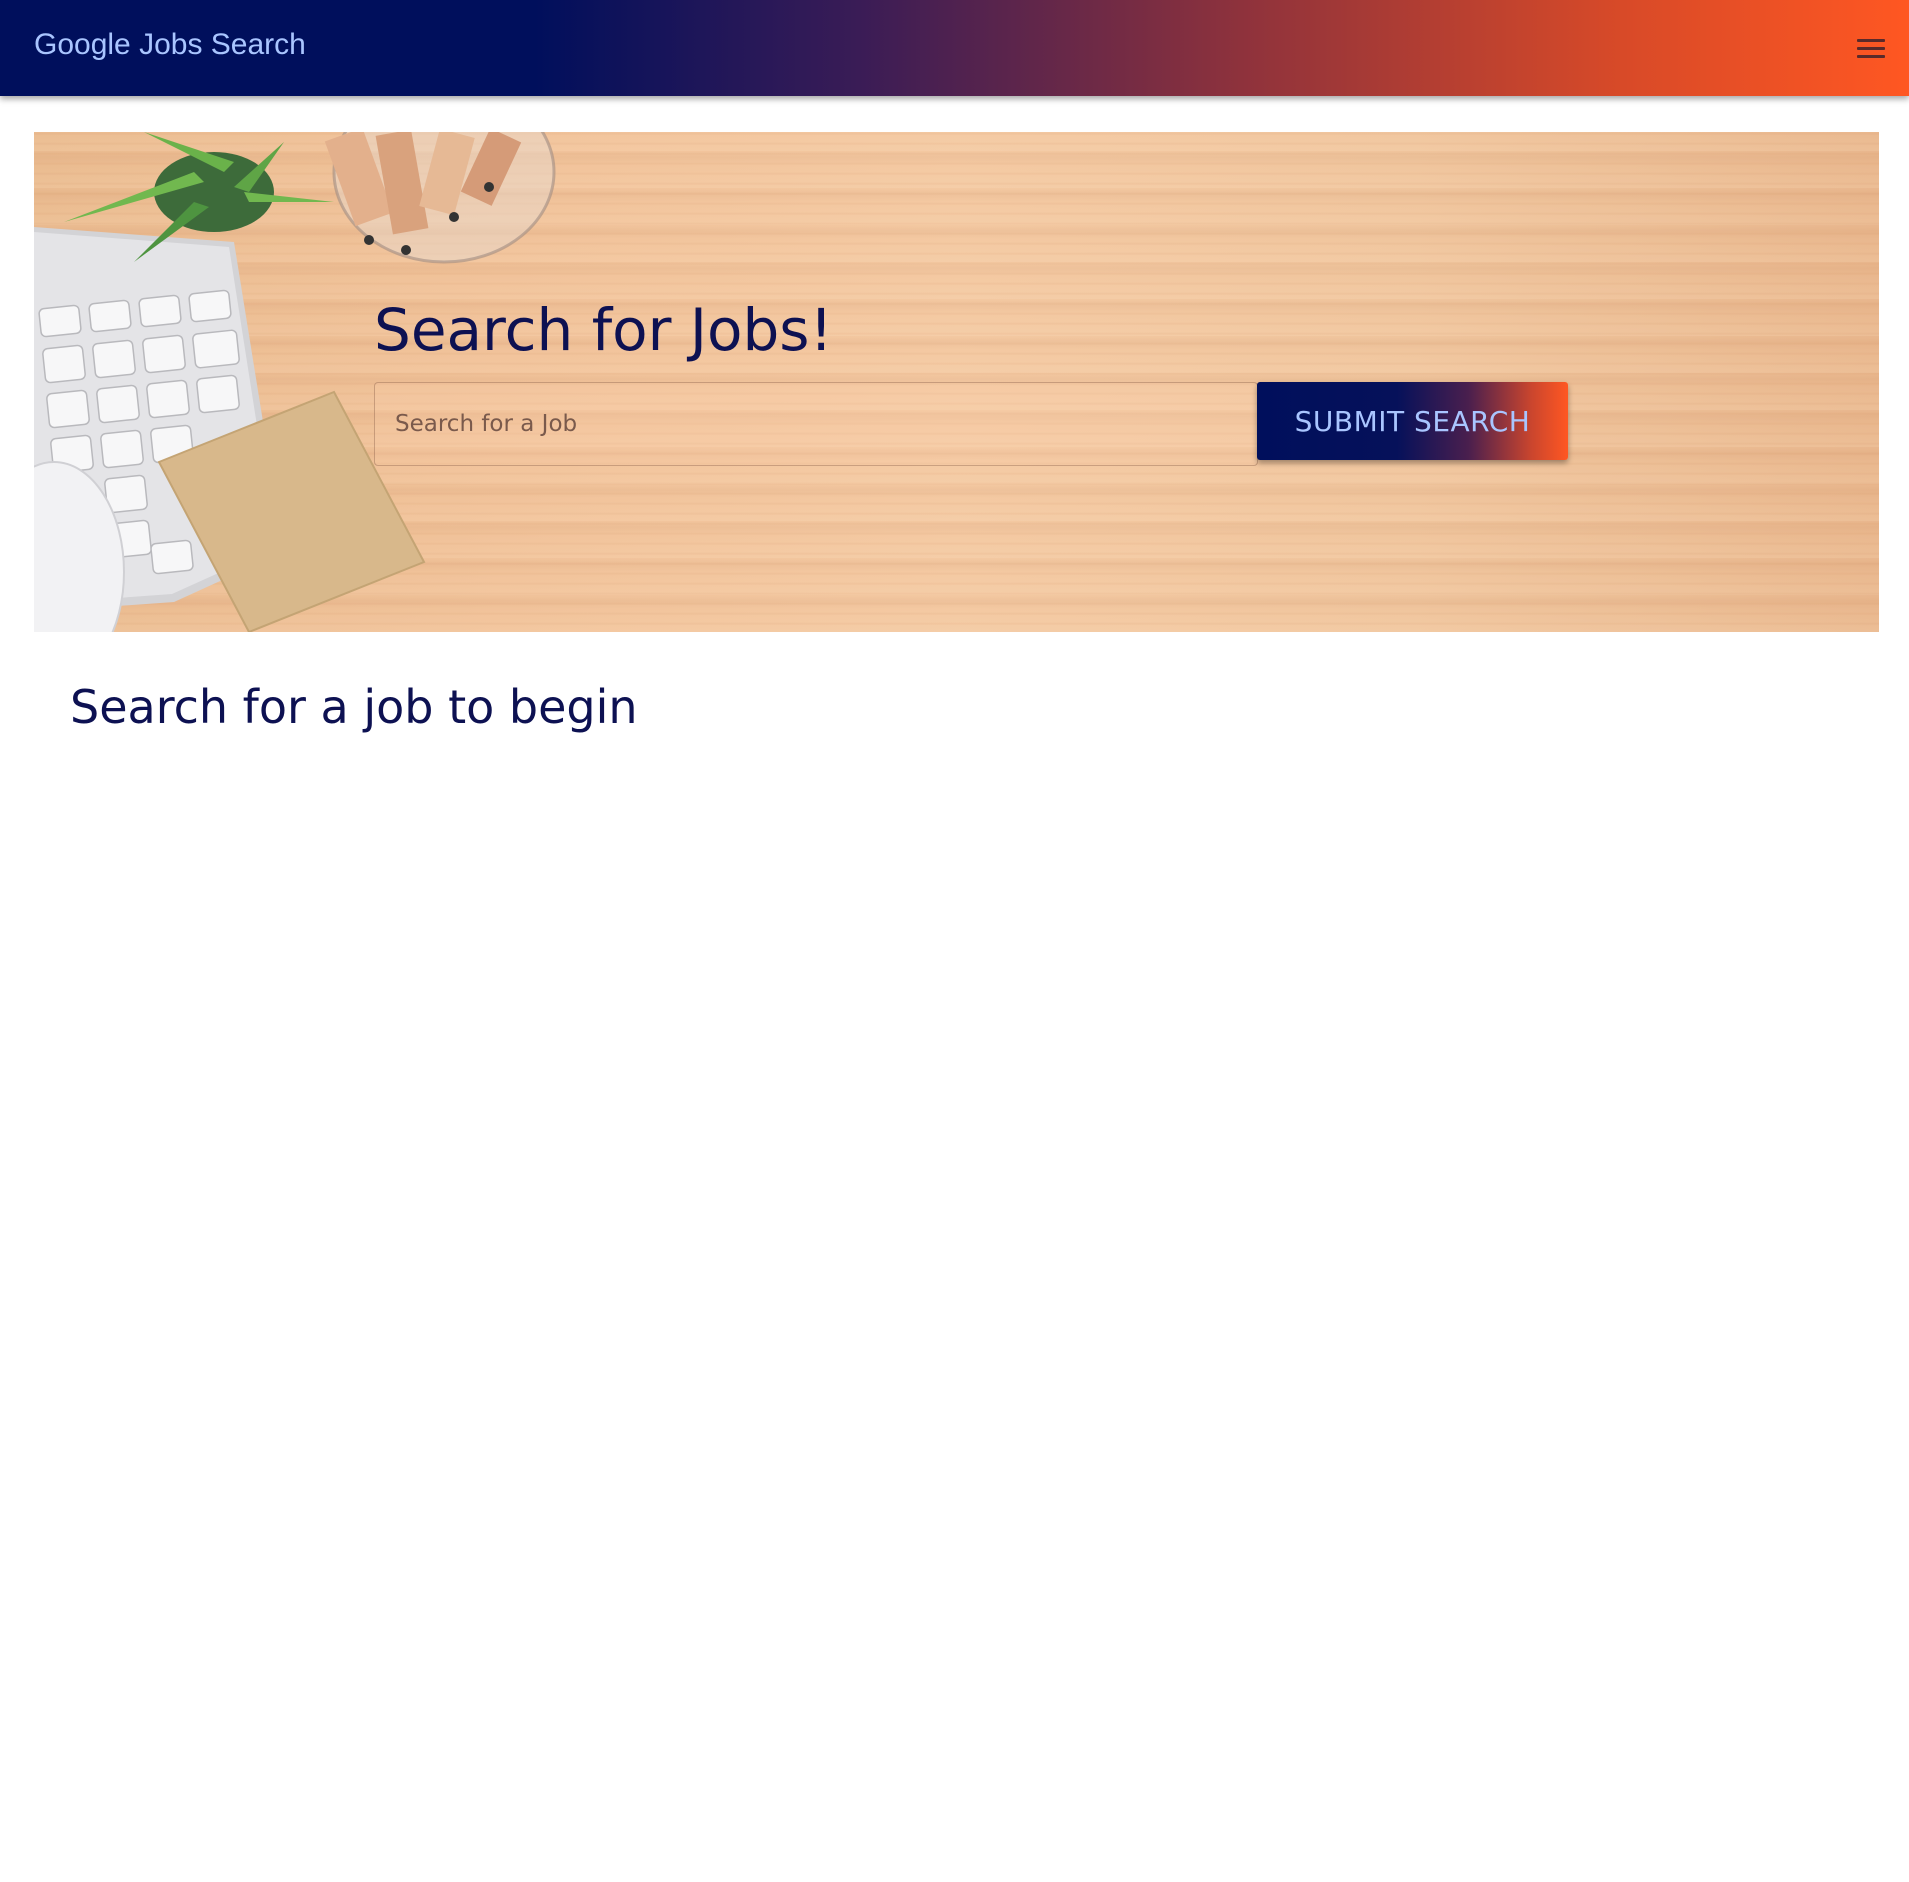 The width and height of the screenshot is (1909, 1882). Describe the element at coordinates (354, 707) in the screenshot. I see `empty-state-message: Search for a job to begin` at that location.